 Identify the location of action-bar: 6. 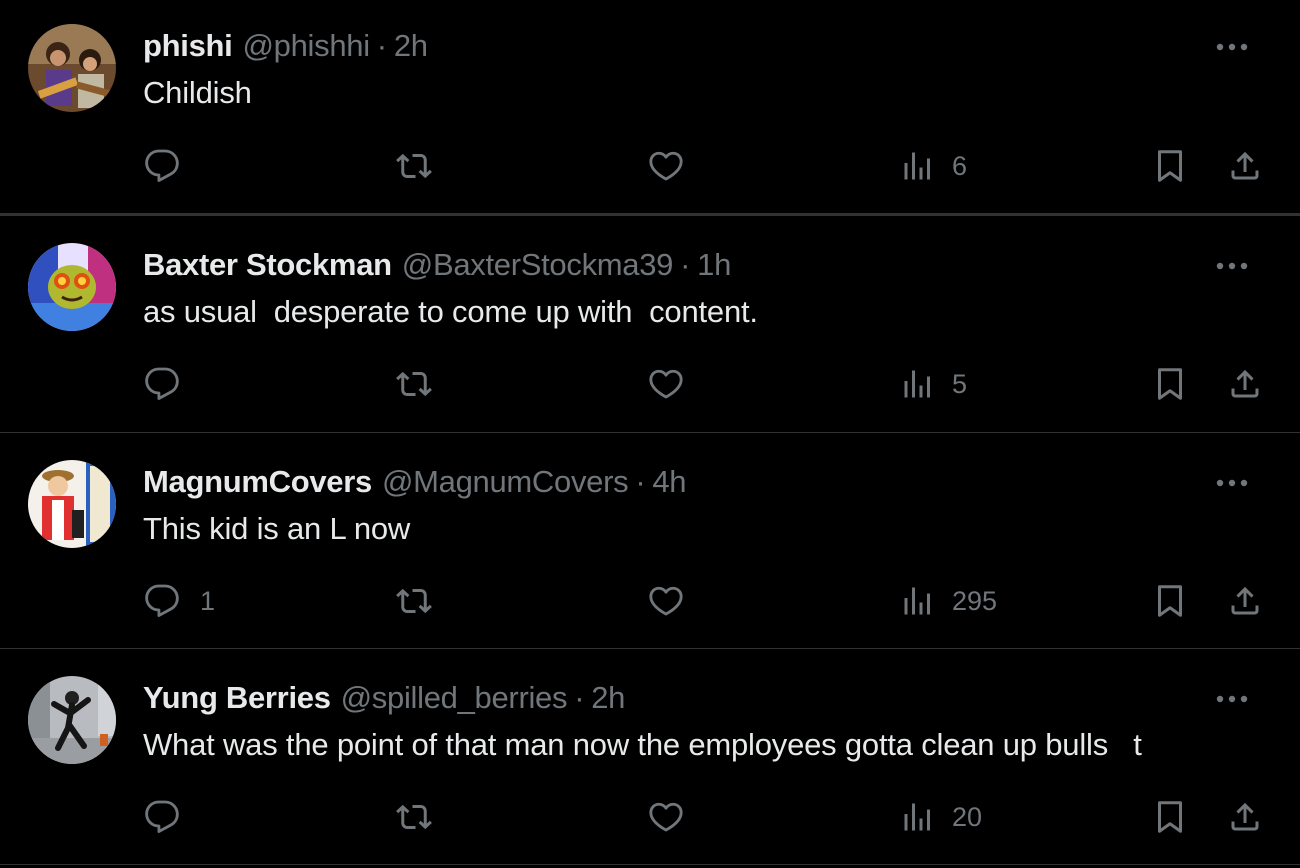
(650, 166).